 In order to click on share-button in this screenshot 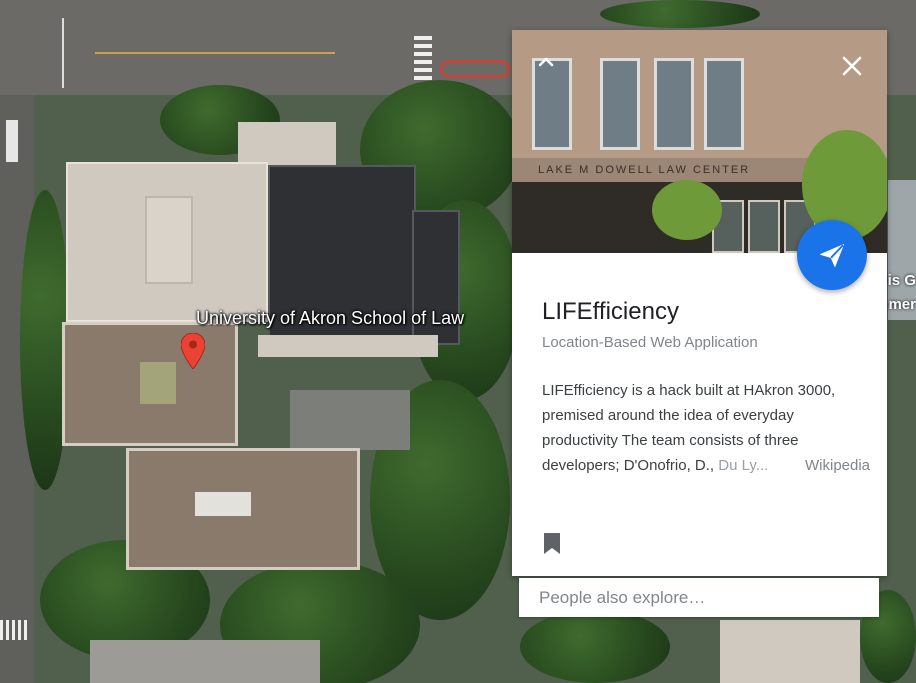, I will do `click(832, 255)`.